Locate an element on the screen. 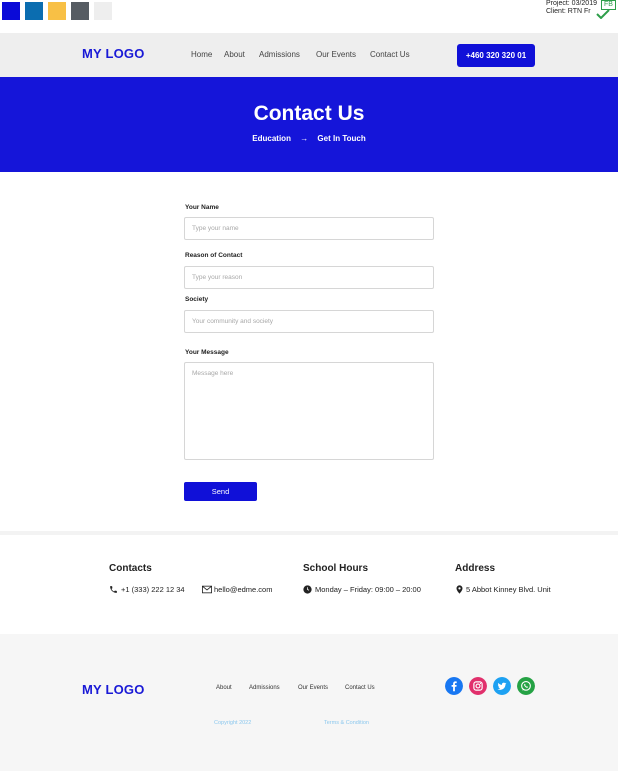  color-swatch-steel-blue is located at coordinates (34, 11).